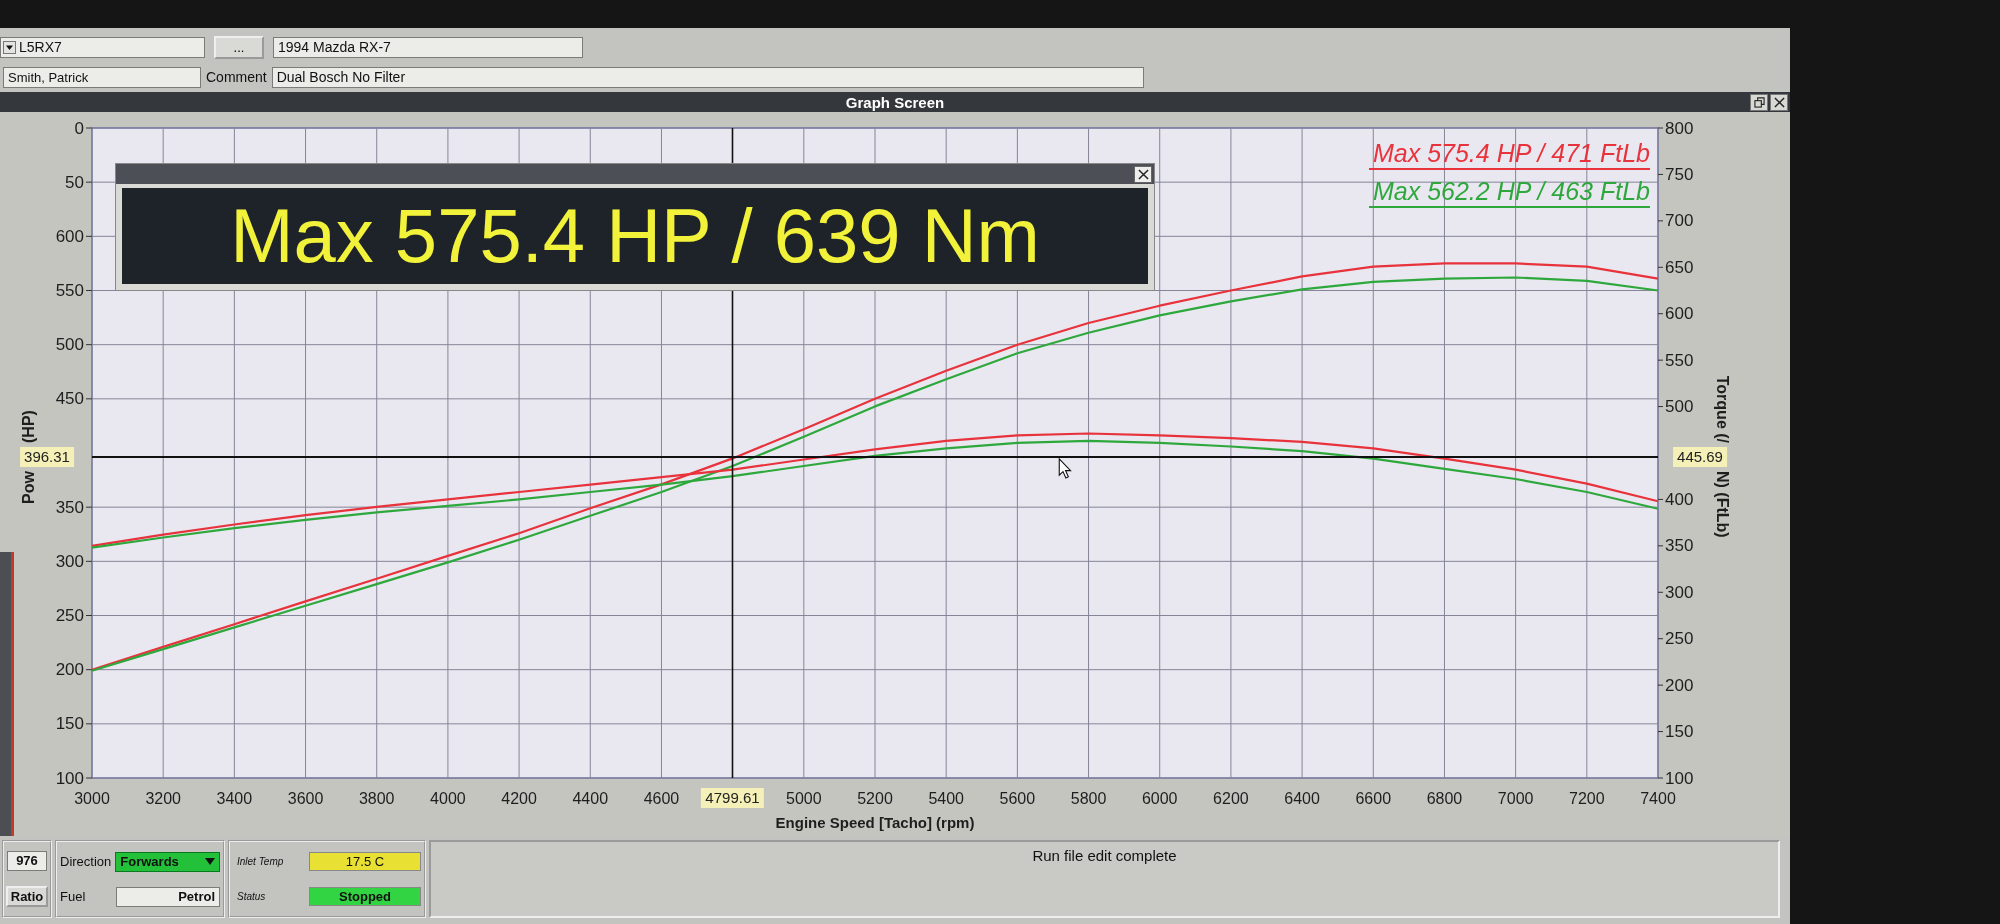 The image size is (2000, 924). What do you see at coordinates (1231, 798) in the screenshot?
I see `x-axis-tick-label: 6200` at bounding box center [1231, 798].